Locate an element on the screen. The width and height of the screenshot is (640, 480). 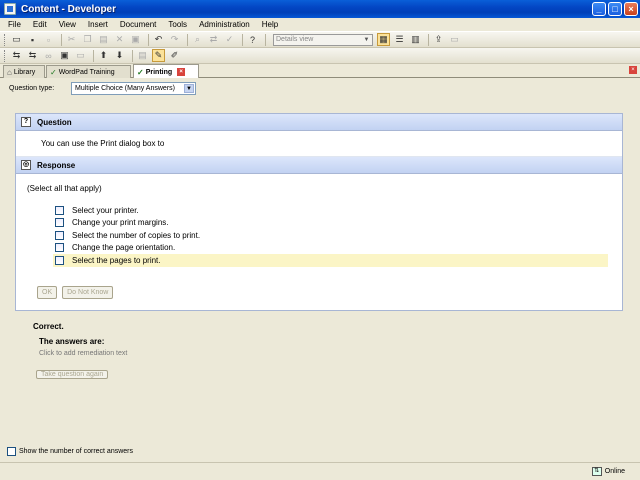
menu-document: Document is located at coordinates (138, 24).